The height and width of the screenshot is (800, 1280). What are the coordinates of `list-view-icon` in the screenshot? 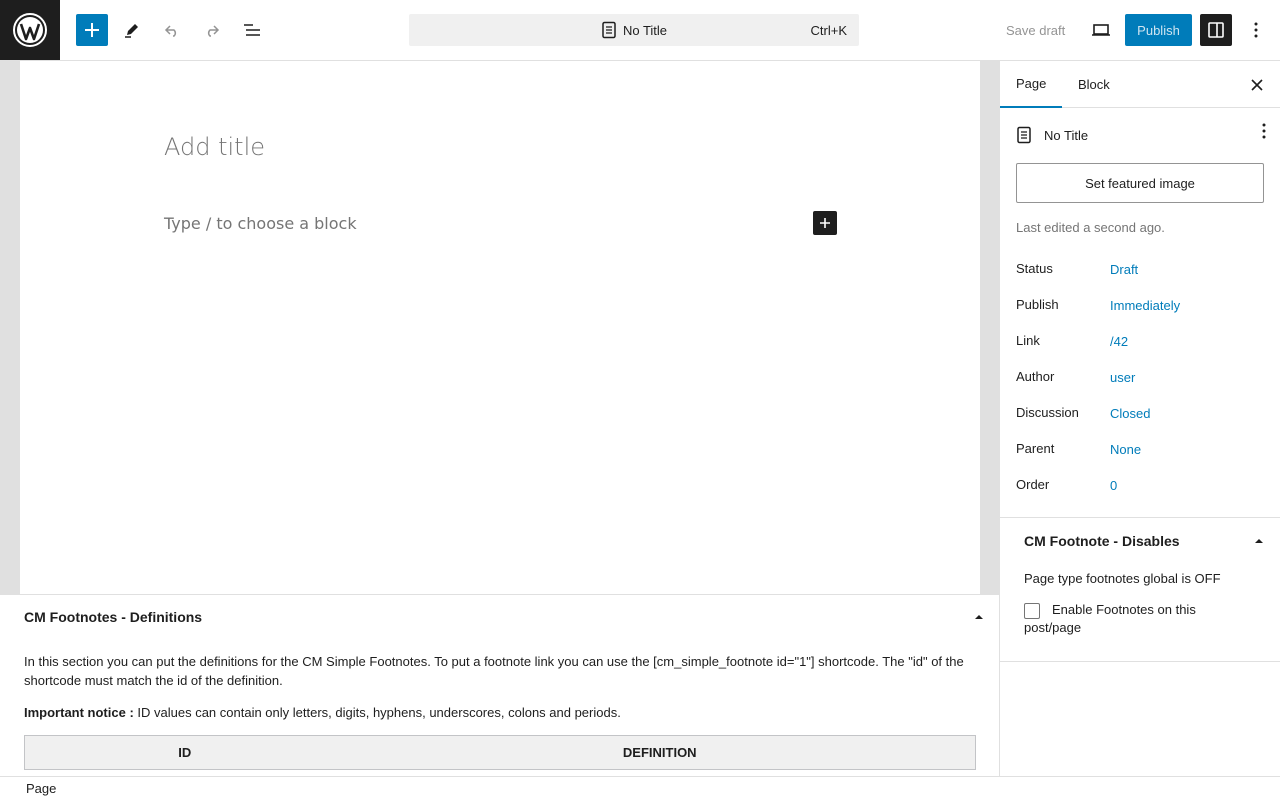 It's located at (252, 30).